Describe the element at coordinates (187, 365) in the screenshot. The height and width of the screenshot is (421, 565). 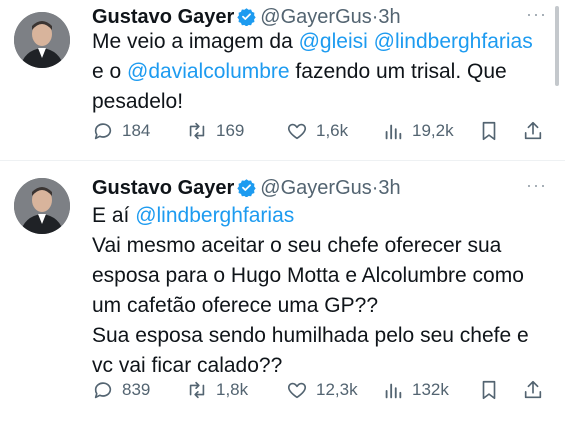
I see `text-segment: vc vai ficar calado??` at that location.